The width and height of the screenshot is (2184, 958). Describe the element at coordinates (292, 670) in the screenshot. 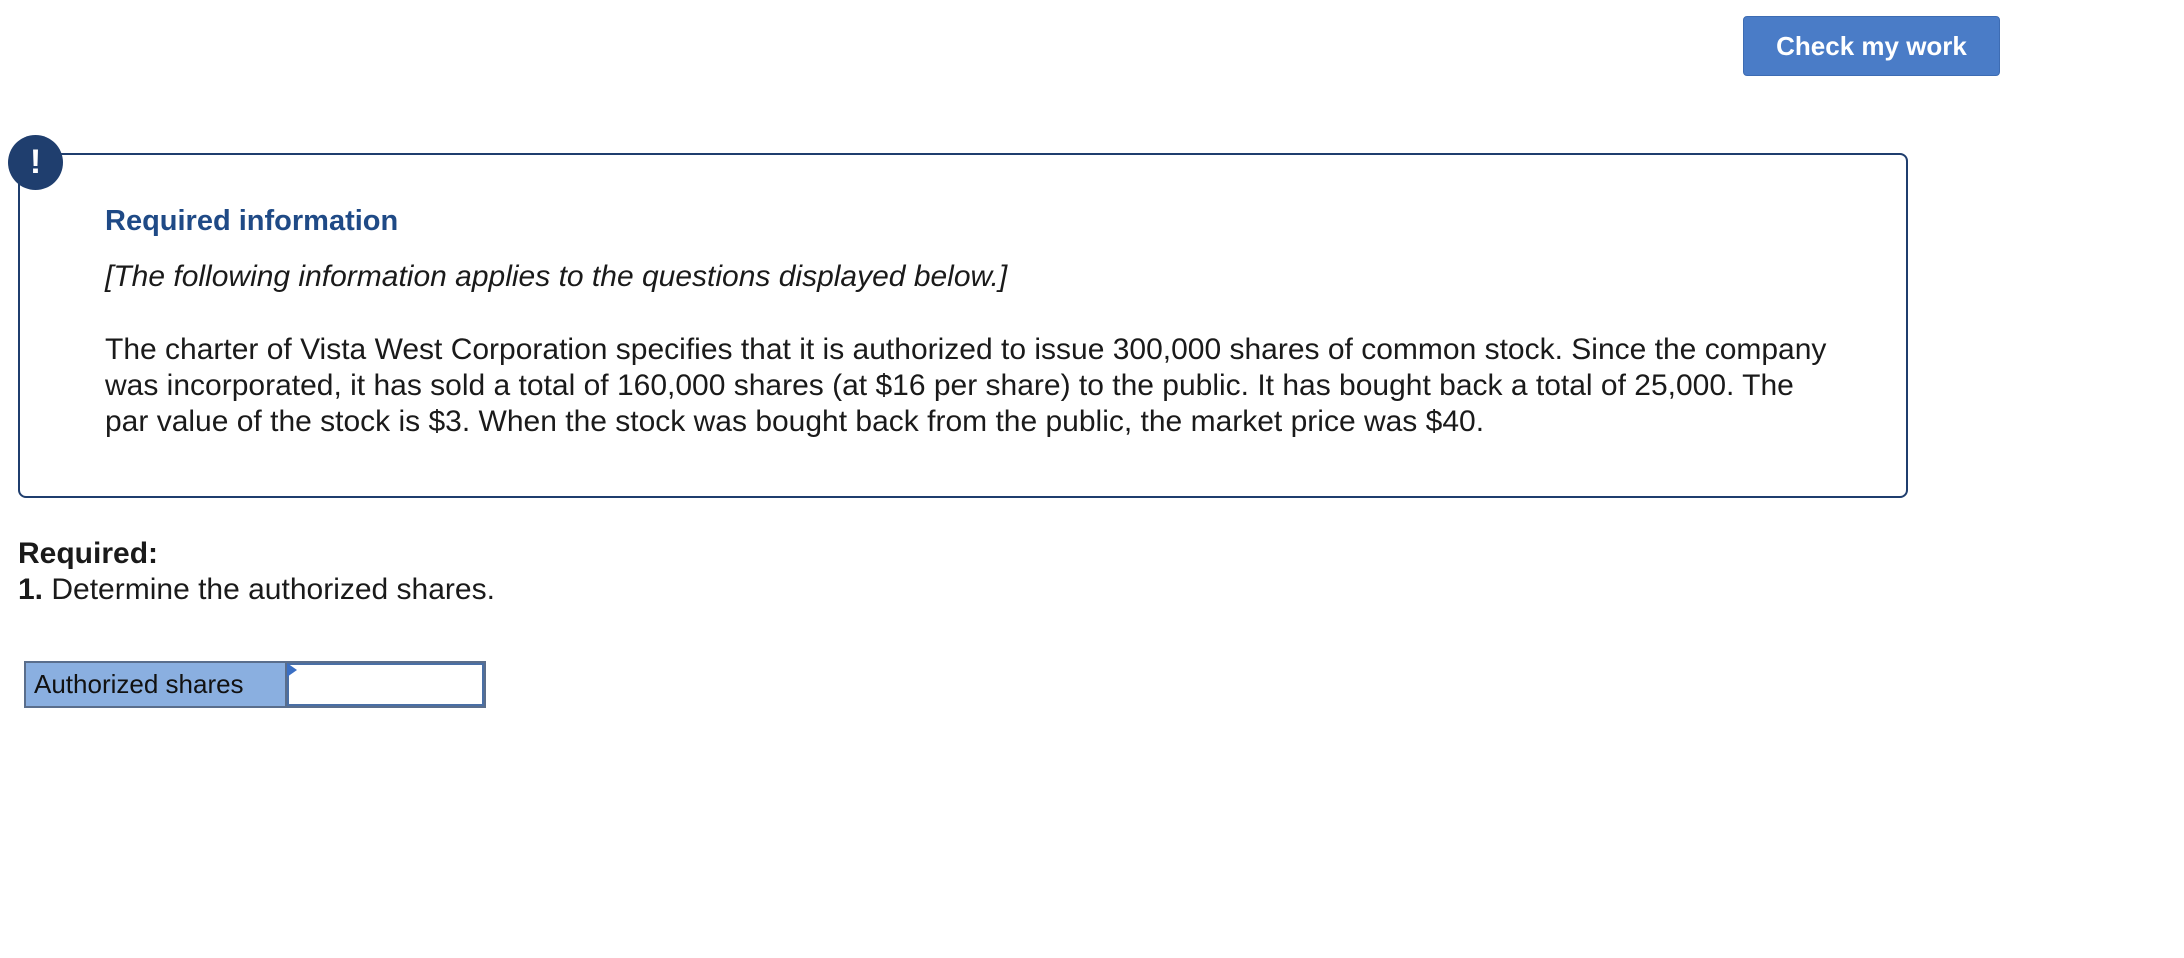

I see `triangle-marker-icon` at that location.